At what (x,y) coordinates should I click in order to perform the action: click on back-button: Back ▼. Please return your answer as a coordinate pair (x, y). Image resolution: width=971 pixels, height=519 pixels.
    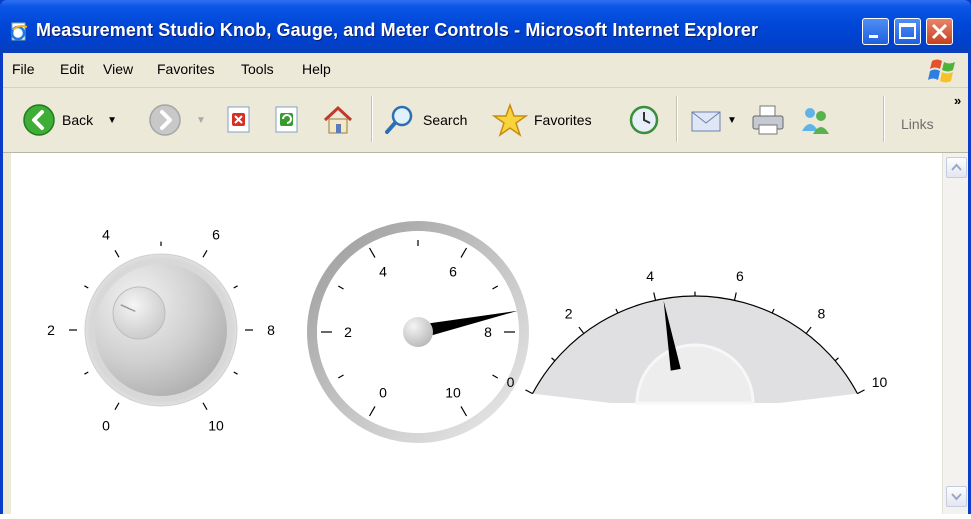
    Looking at the image, I should click on (69, 120).